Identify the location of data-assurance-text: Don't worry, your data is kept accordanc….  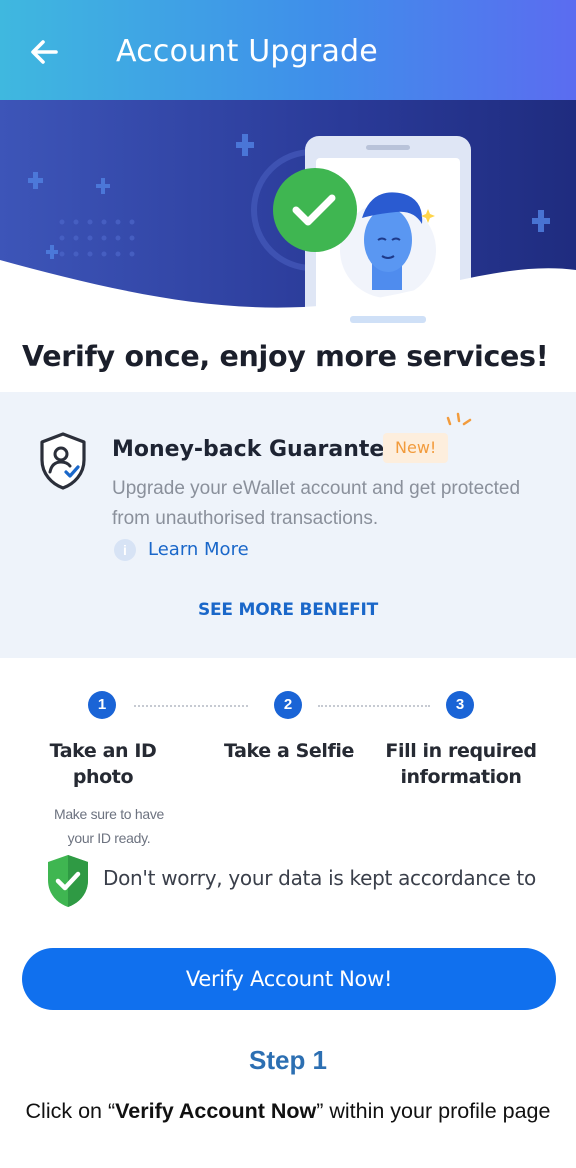
(319, 878).